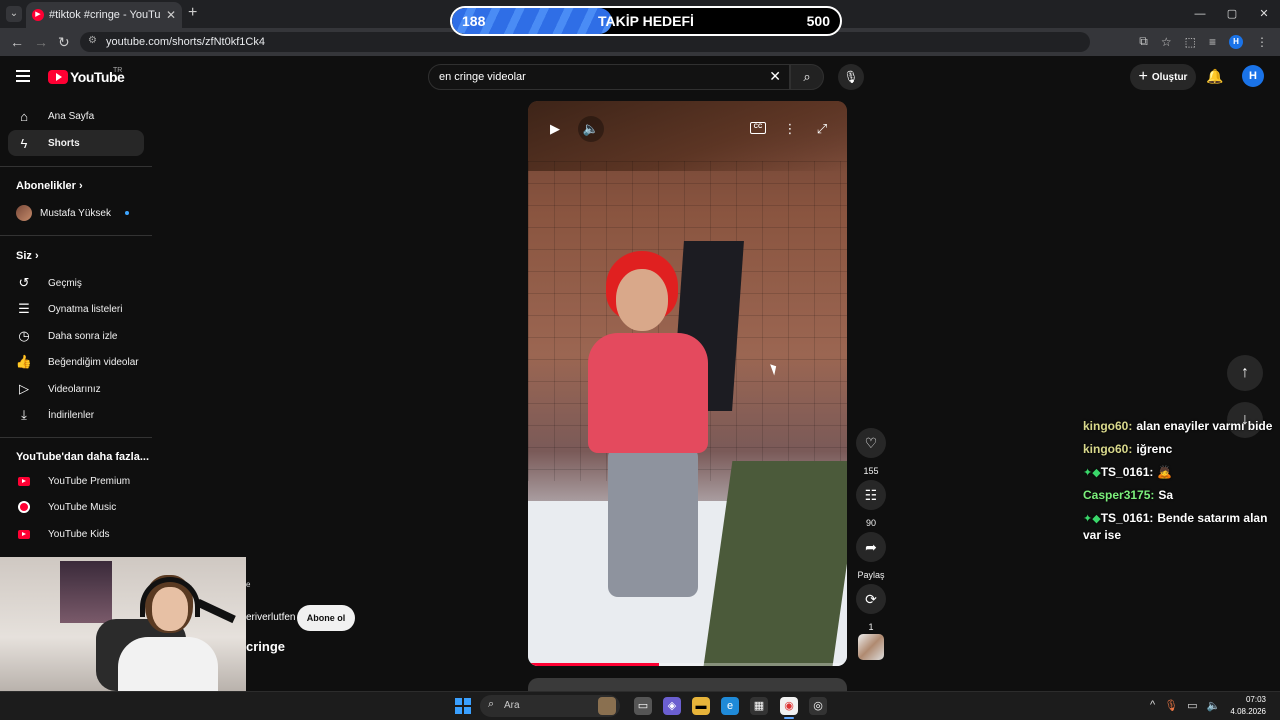 This screenshot has height=720, width=1280. I want to click on sidebar-item-youtube-music: YouTube Music, so click(76, 507).